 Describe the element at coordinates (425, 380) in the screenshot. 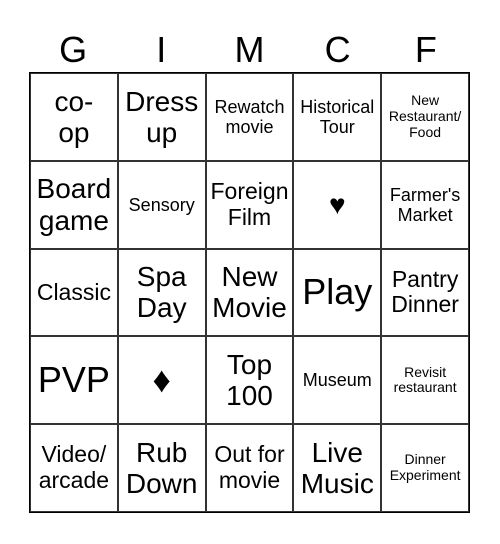

I see `bingo-cell: Revisit restaurant` at that location.